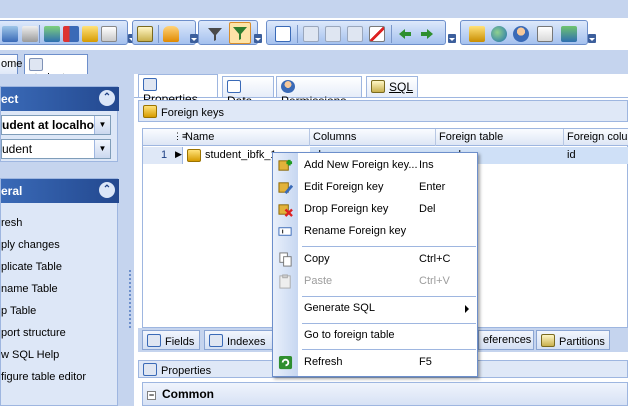 Image resolution: width=628 pixels, height=406 pixels. Describe the element at coordinates (375, 363) in the screenshot. I see `menu-item-refresh: Refresh F5` at that location.